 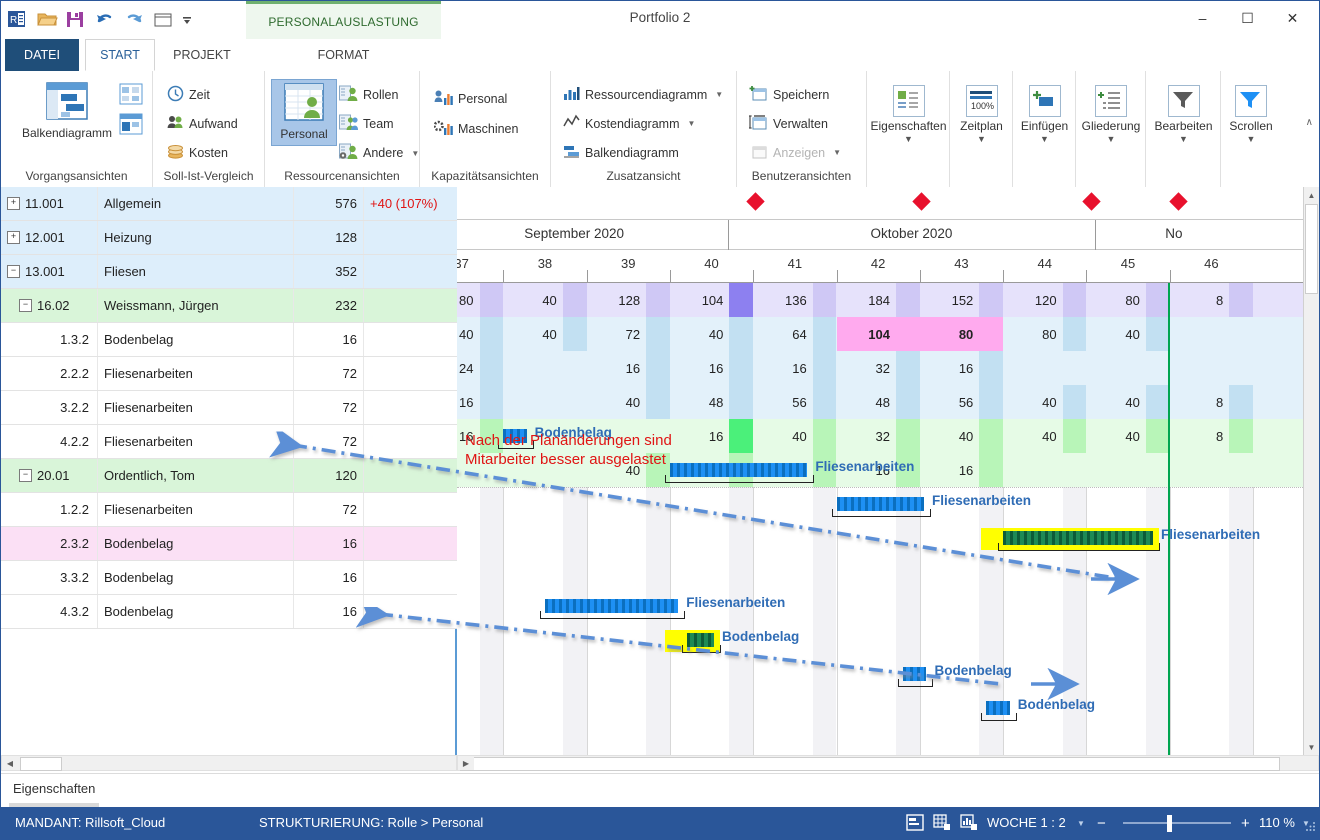 What do you see at coordinates (1292, 18) in the screenshot?
I see `close-button: ✕` at bounding box center [1292, 18].